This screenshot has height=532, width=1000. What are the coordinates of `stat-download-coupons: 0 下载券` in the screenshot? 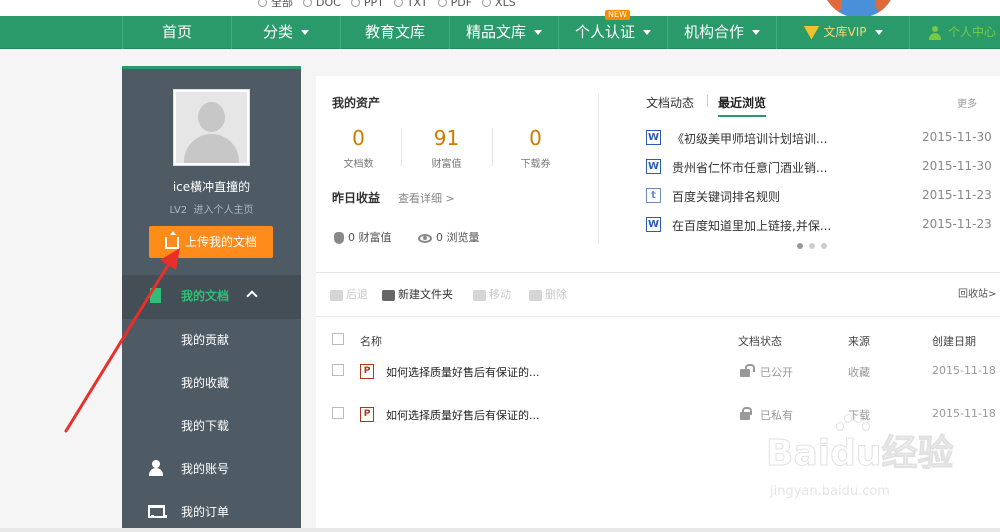 It's located at (535, 148).